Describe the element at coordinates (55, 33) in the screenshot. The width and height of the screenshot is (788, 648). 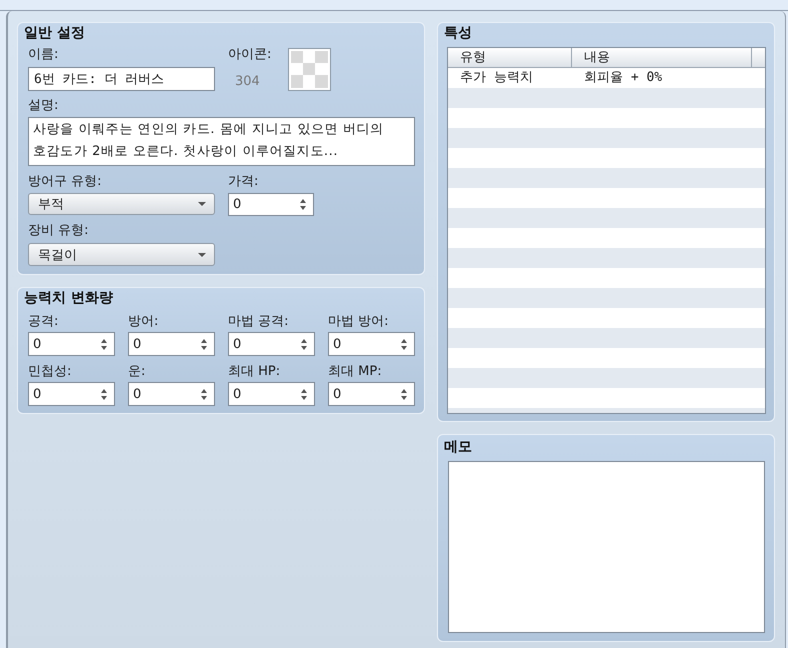
I see `section-title: 일반 설정` at that location.